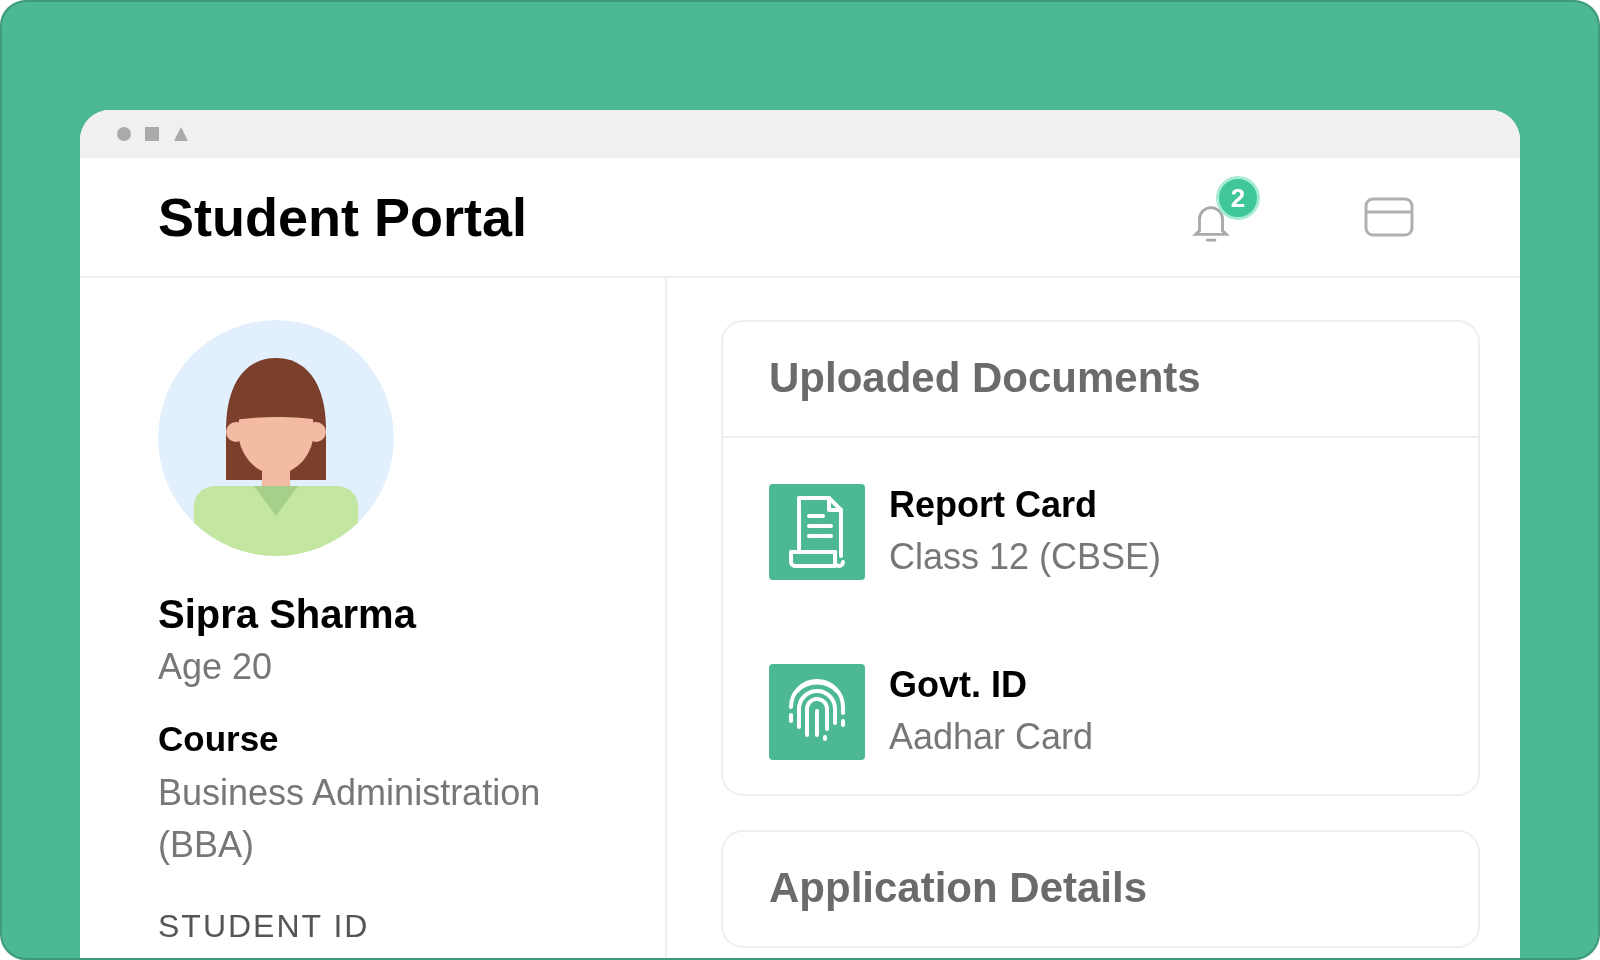  Describe the element at coordinates (994, 505) in the screenshot. I see `document-title: Report Card` at that location.